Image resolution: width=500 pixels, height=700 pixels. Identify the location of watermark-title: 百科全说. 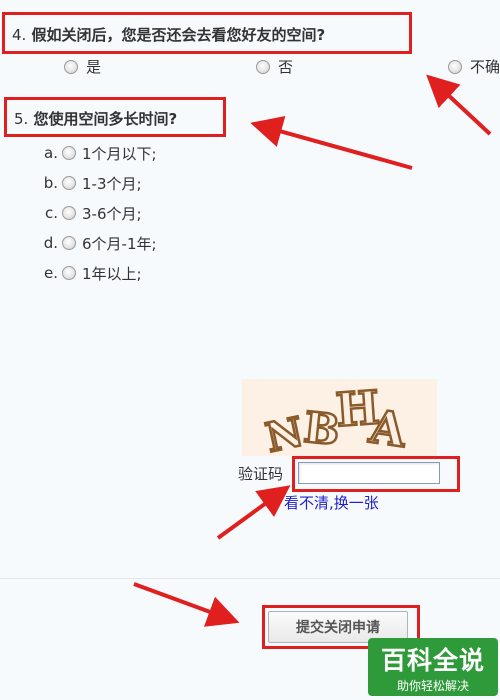
(432, 660).